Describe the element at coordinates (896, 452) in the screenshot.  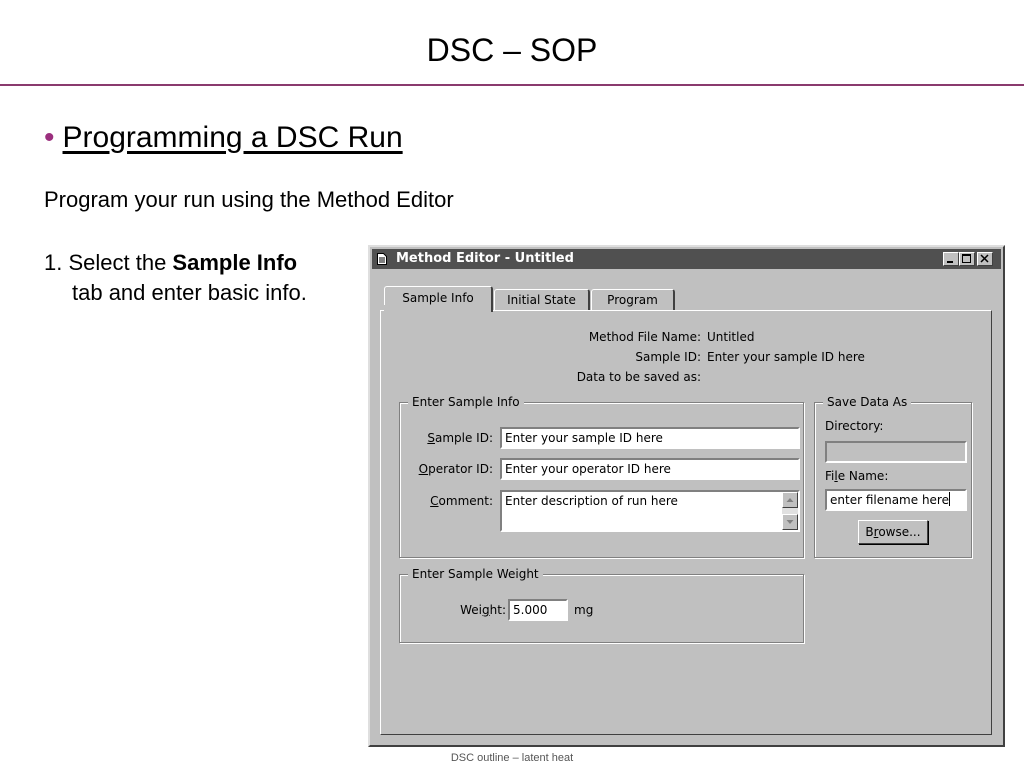
I see `directory-field` at that location.